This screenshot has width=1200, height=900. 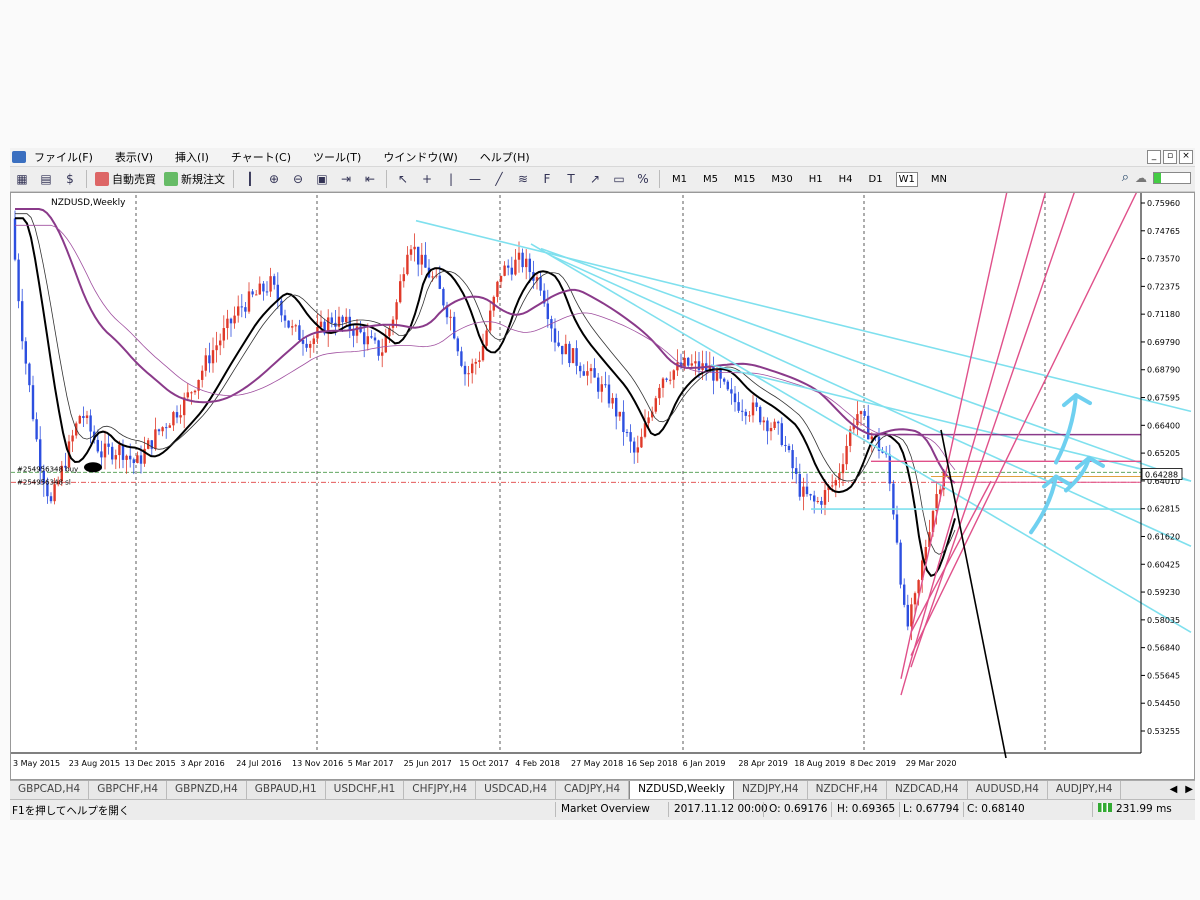 I want to click on date-tick-label: 27 May 2018, so click(x=597, y=763).